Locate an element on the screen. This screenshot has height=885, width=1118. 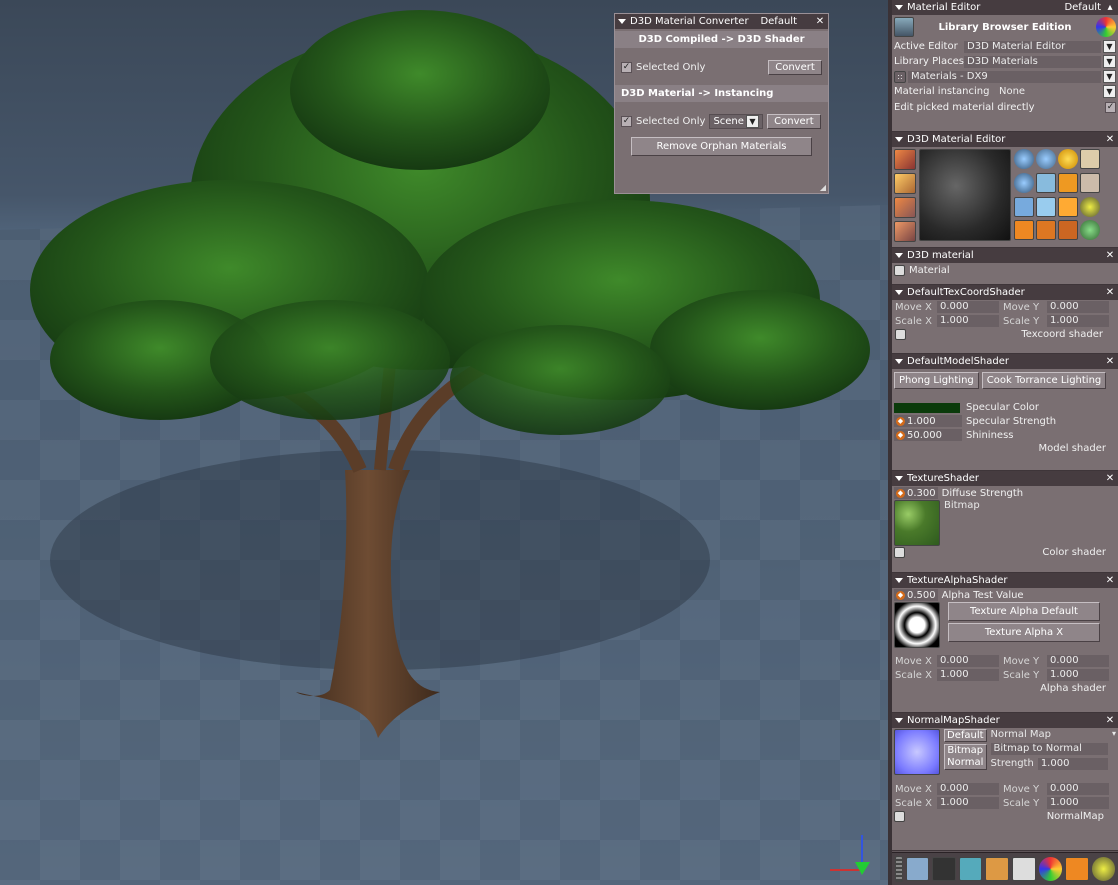
d3d-editor-titlebar: D3D Material Editor ✕ is located at coordinates (1005, 139).